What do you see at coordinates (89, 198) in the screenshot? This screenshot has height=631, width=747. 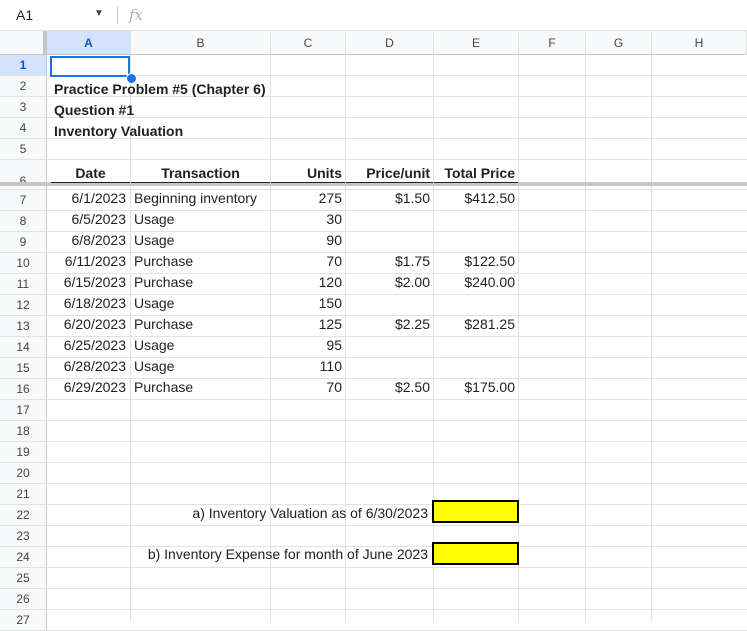 I see `table-cell-date: 6/1/2023` at bounding box center [89, 198].